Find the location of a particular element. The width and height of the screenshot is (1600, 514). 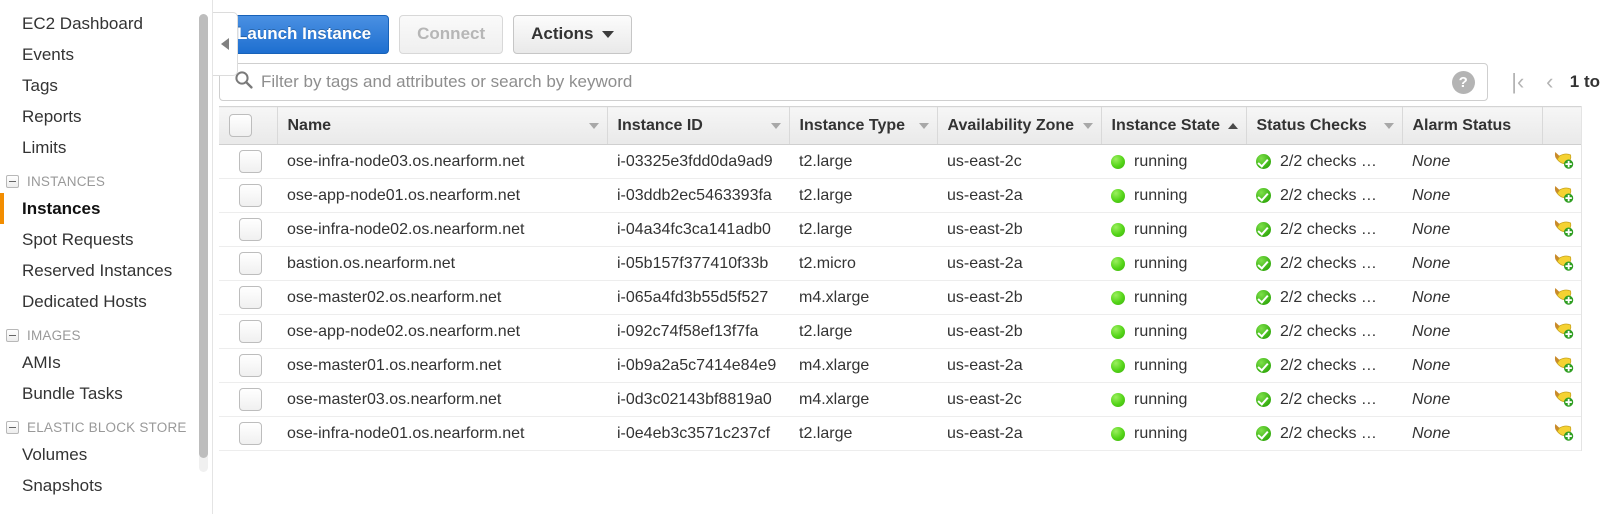

help-icon: ? is located at coordinates (1463, 82).